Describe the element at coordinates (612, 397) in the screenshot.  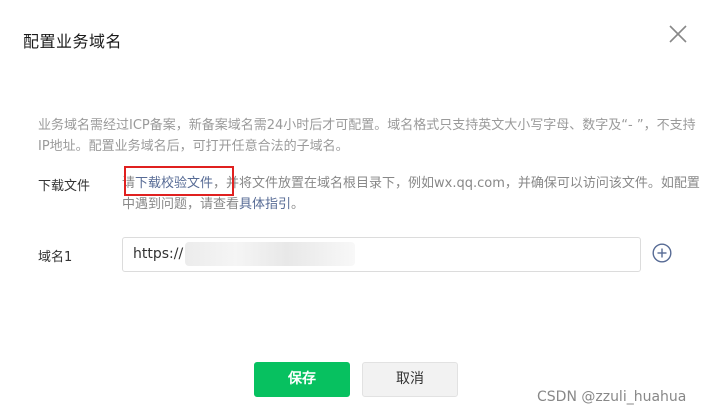
I see `watermark: CSDN @zzuli_huahua` at that location.